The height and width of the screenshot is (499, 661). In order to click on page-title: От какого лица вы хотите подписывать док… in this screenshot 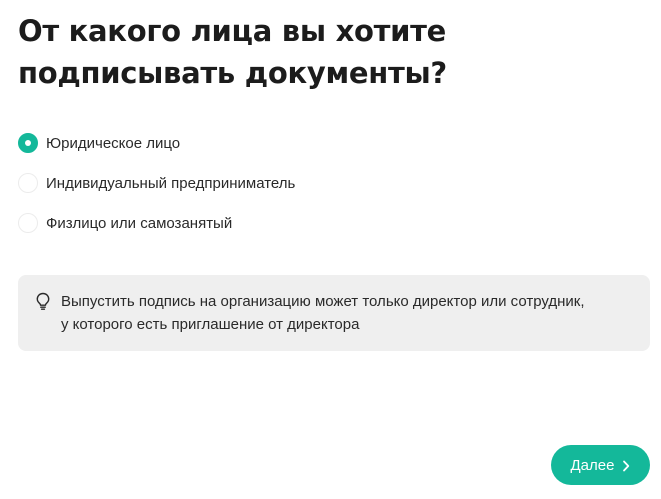, I will do `click(232, 52)`.